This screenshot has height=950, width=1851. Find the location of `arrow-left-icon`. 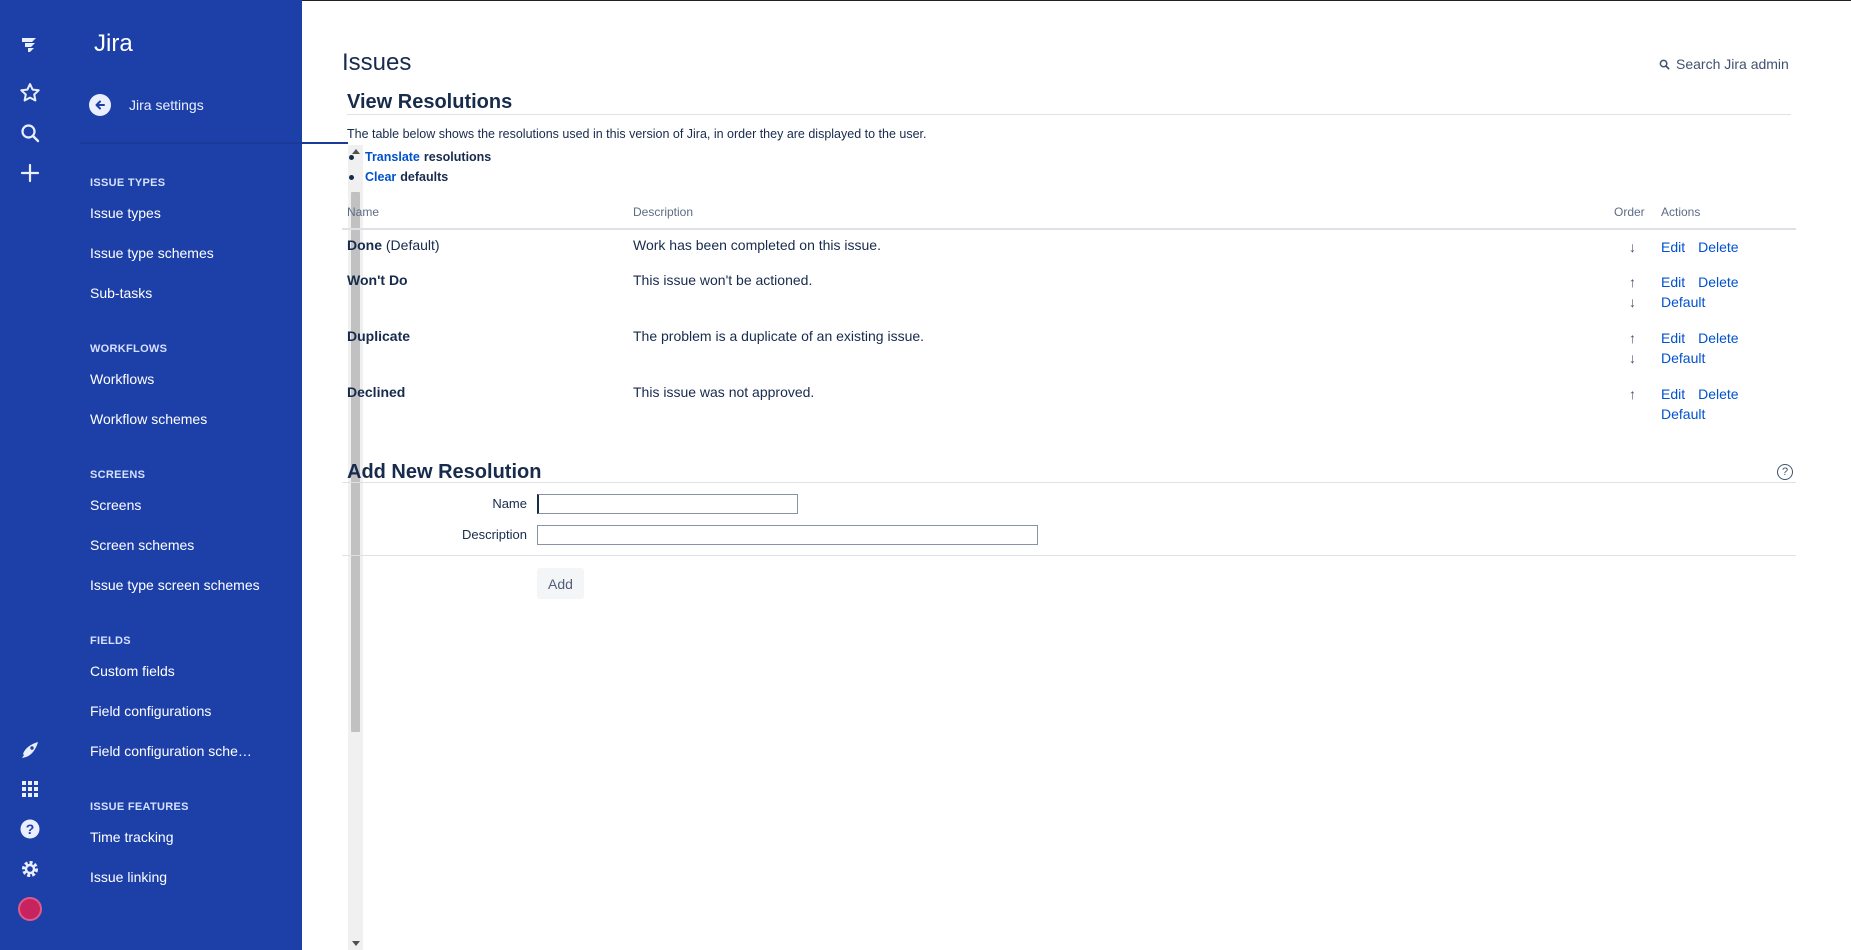

arrow-left-icon is located at coordinates (100, 105).